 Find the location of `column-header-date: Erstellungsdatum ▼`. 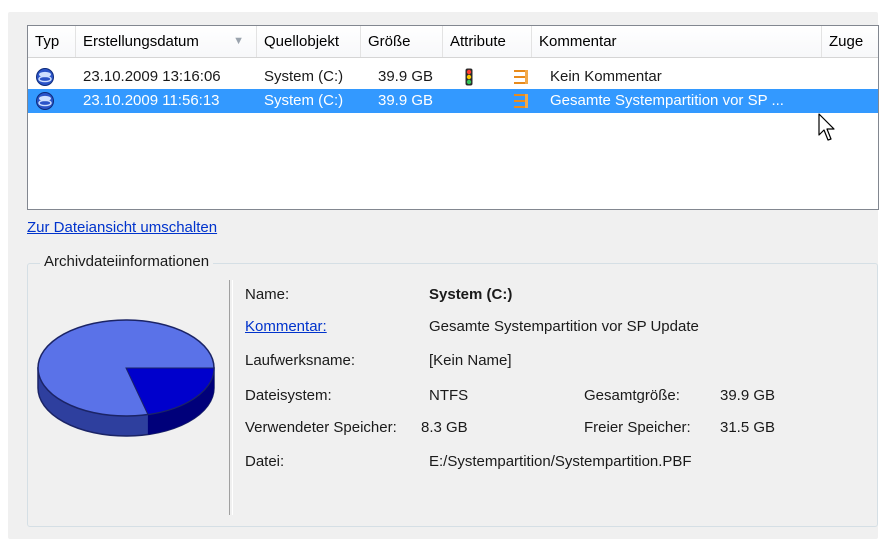

column-header-date: Erstellungsdatum ▼ is located at coordinates (166, 41).